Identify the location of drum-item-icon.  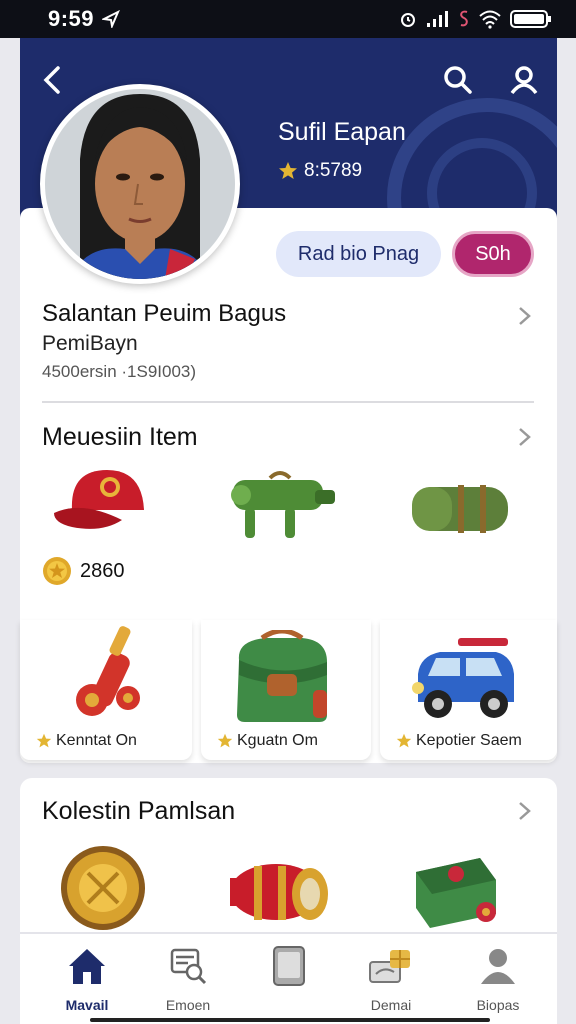
(279, 892).